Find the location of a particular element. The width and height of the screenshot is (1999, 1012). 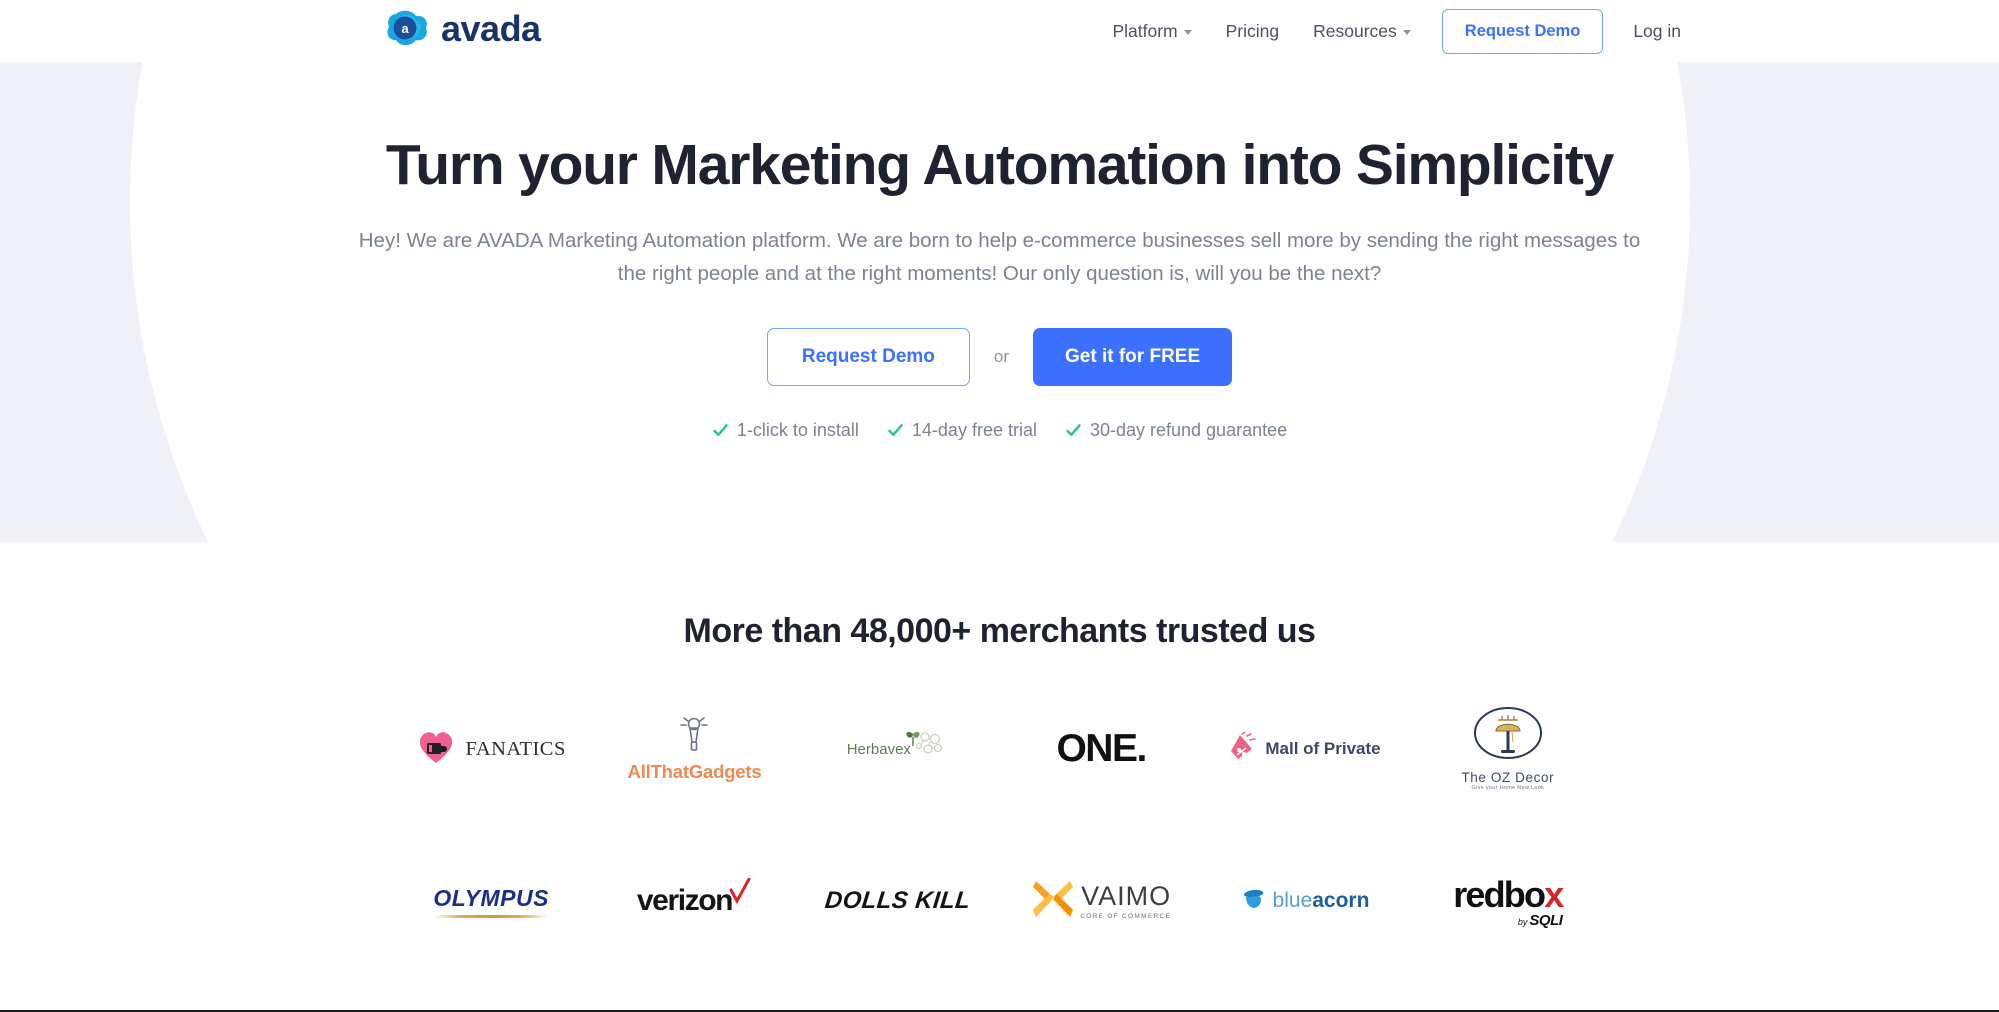

merchant-name-redbox-part2: x is located at coordinates (1554, 894).